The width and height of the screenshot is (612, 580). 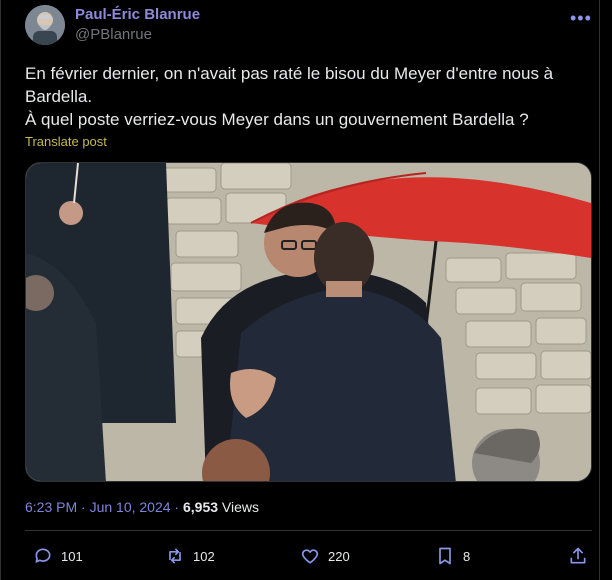 I want to click on repost-count: 102, so click(x=204, y=556).